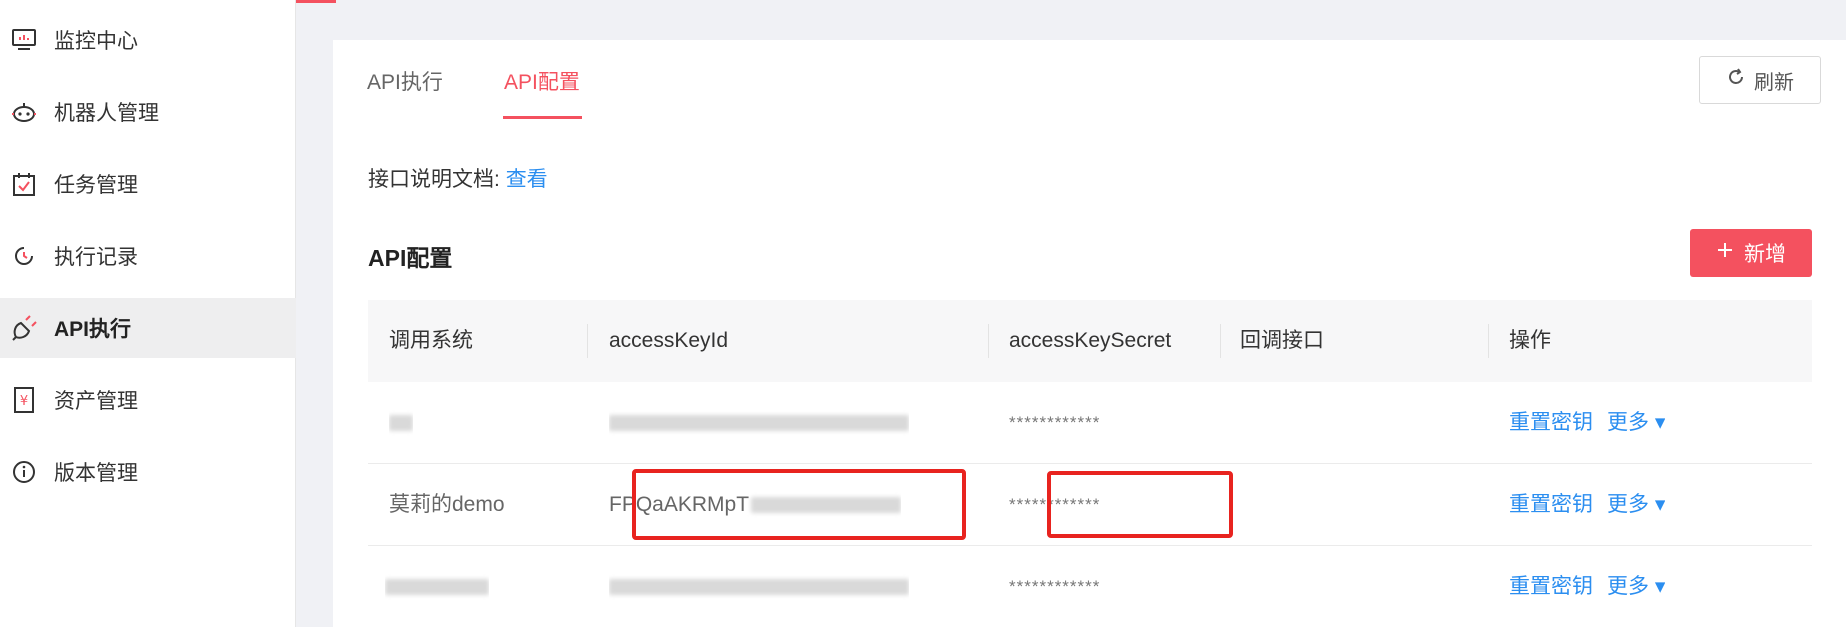  I want to click on add-label: 新增, so click(1765, 254).